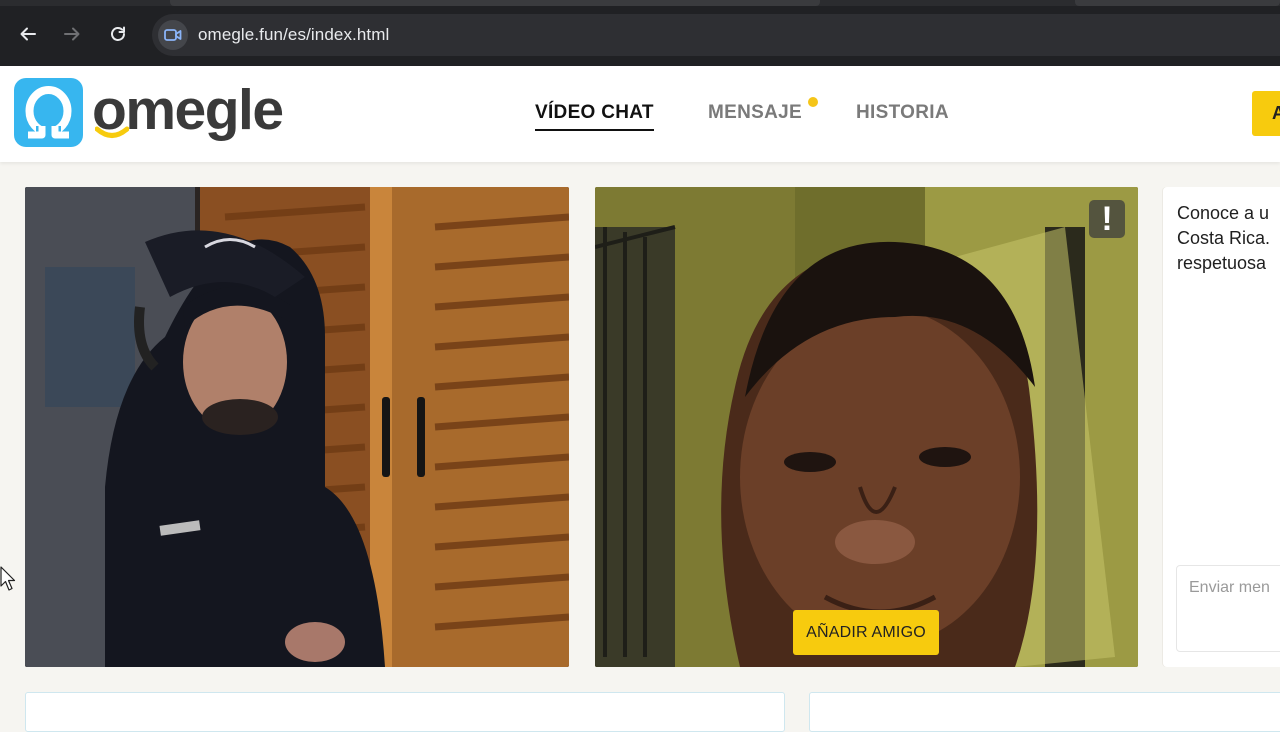 Image resolution: width=1280 pixels, height=732 pixels. Describe the element at coordinates (293, 35) in the screenshot. I see `url-text: omegle.fun/es/index.html` at that location.